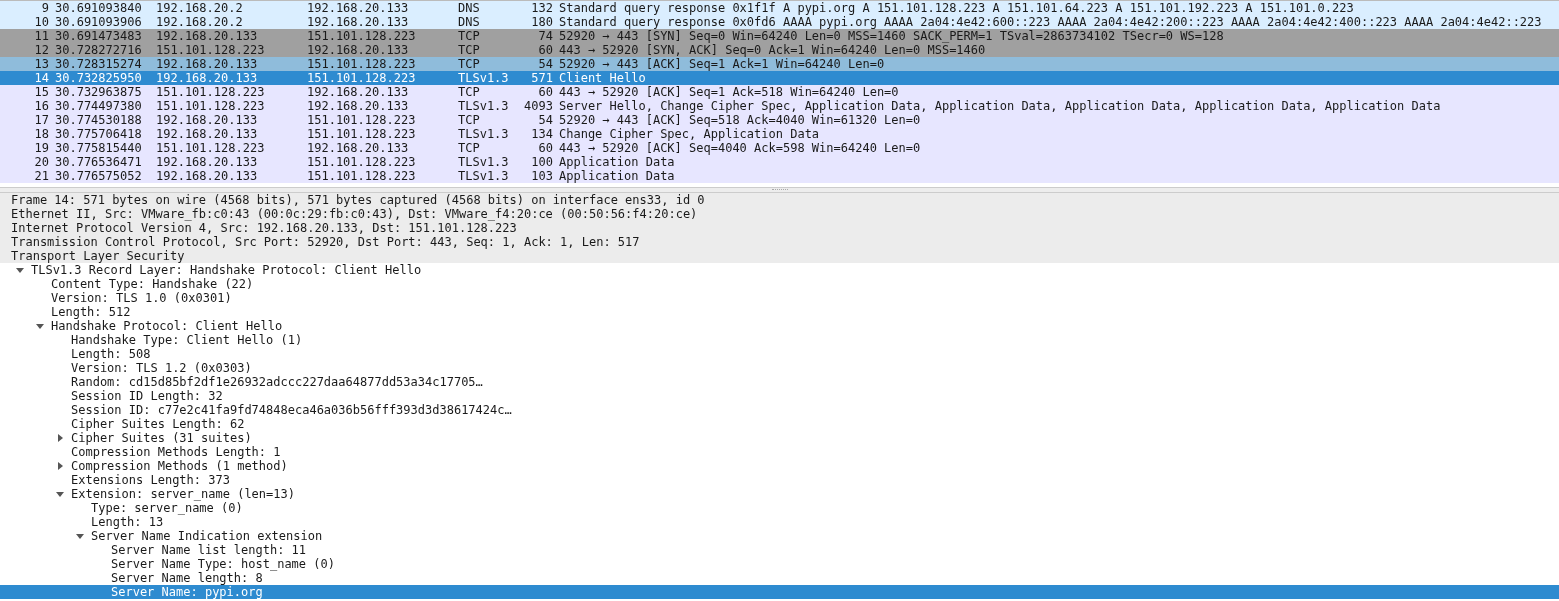  What do you see at coordinates (779, 592) in the screenshot?
I see `tree-item: Server Name: pypi.org` at bounding box center [779, 592].